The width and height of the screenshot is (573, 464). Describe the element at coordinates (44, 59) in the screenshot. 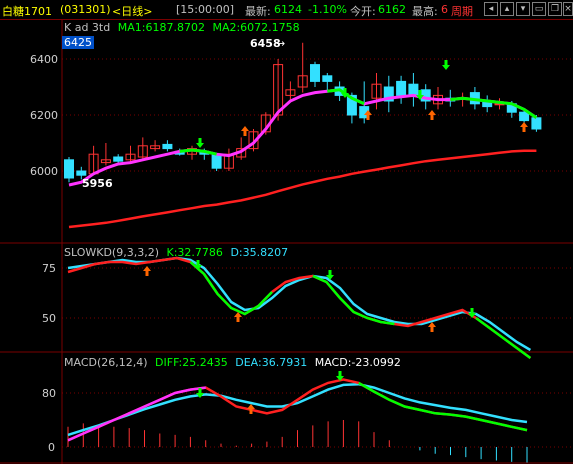

I see `y-tick-6400: 6400` at that location.